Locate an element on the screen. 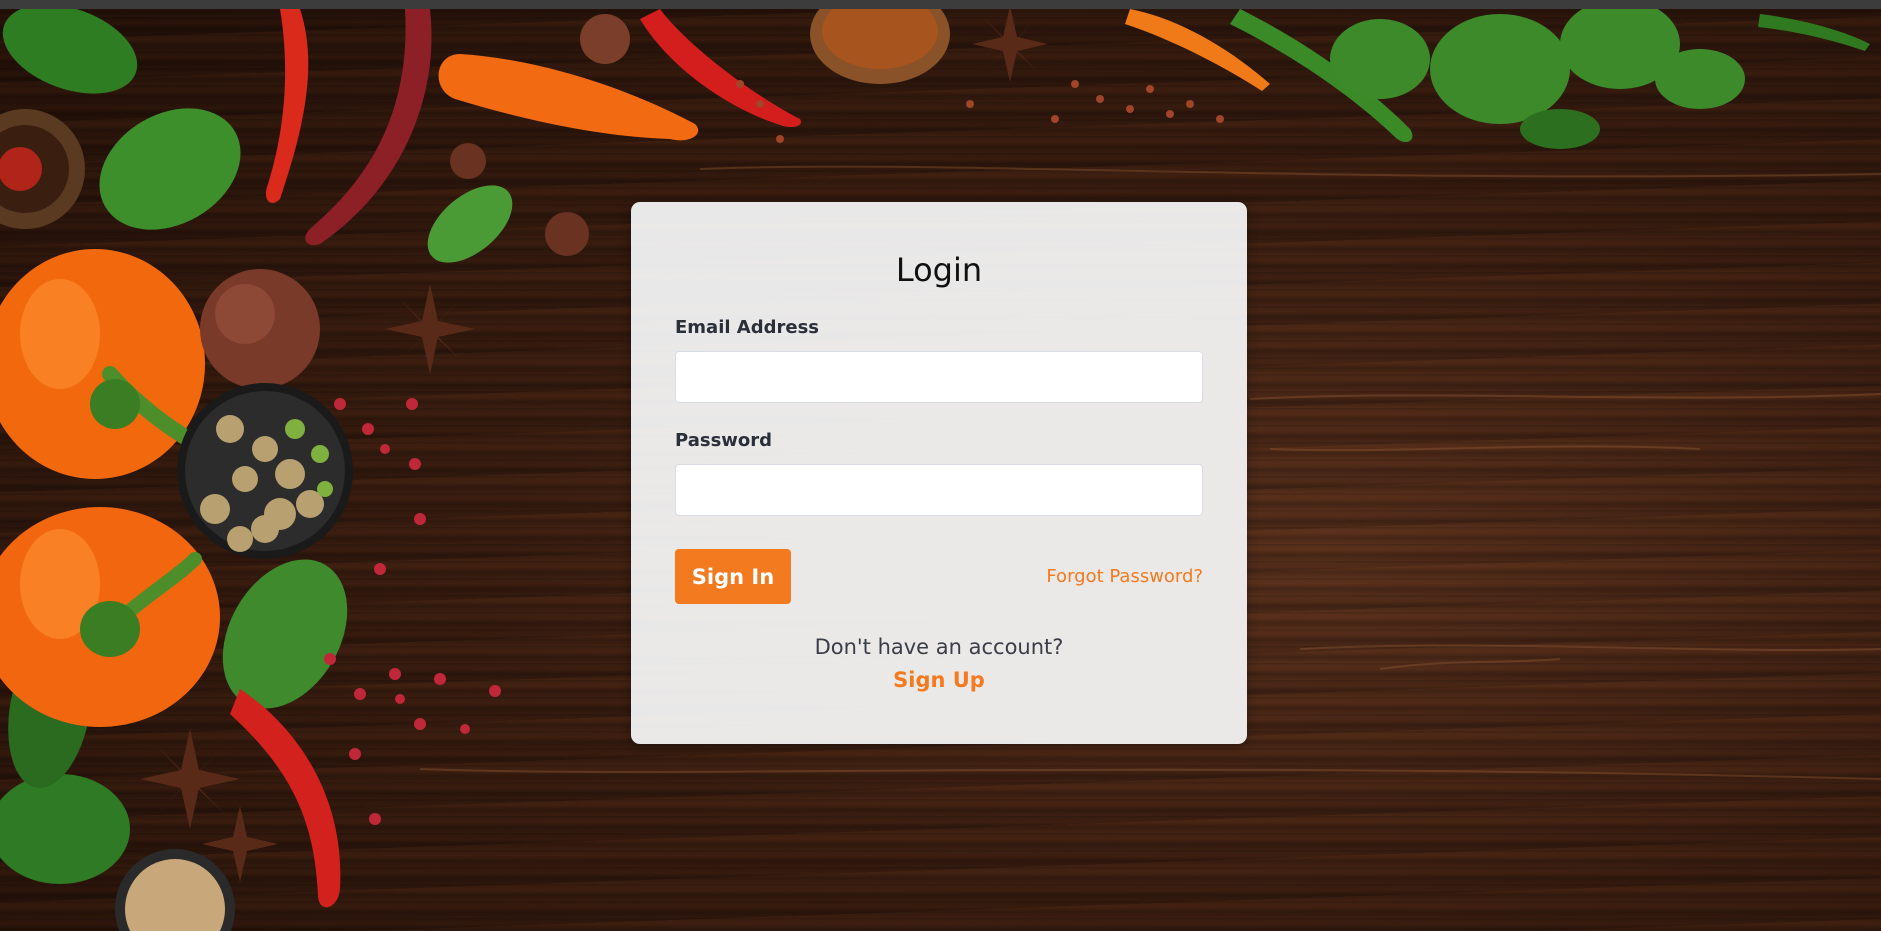  no-account-text: Don't have an account? is located at coordinates (939, 647).